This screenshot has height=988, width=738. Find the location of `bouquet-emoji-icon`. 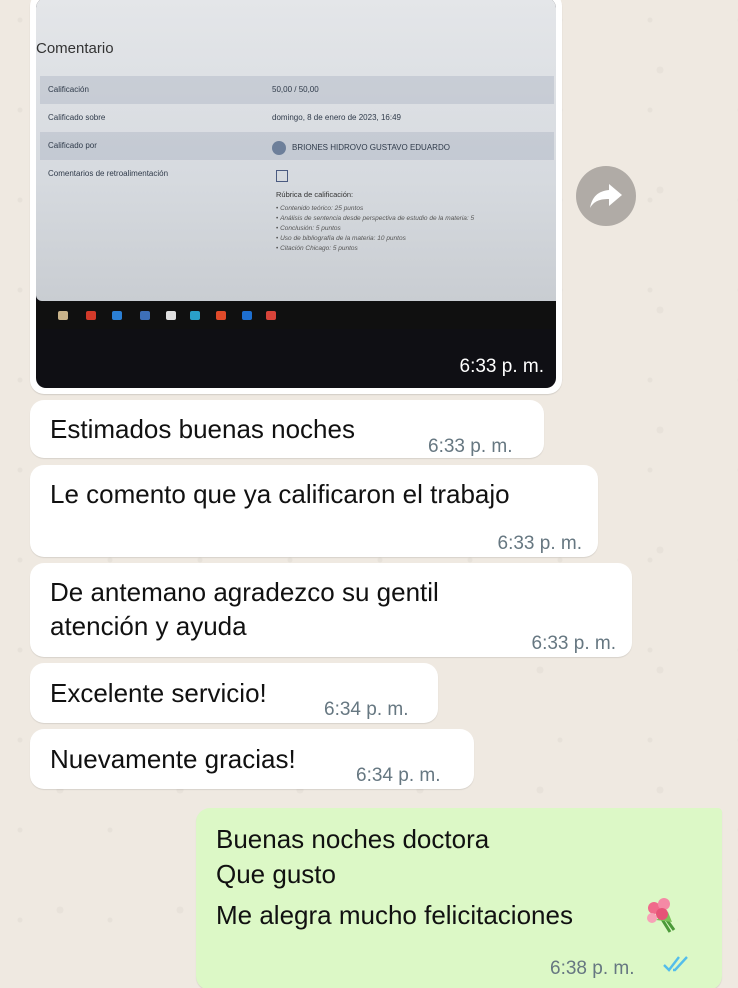

bouquet-emoji-icon is located at coordinates (661, 915).